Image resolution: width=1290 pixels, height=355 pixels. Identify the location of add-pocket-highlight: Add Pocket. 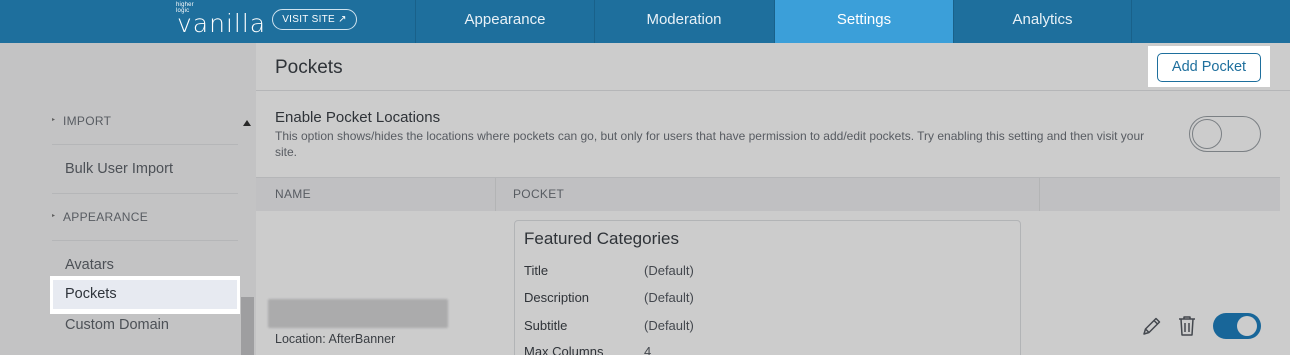
(1209, 66).